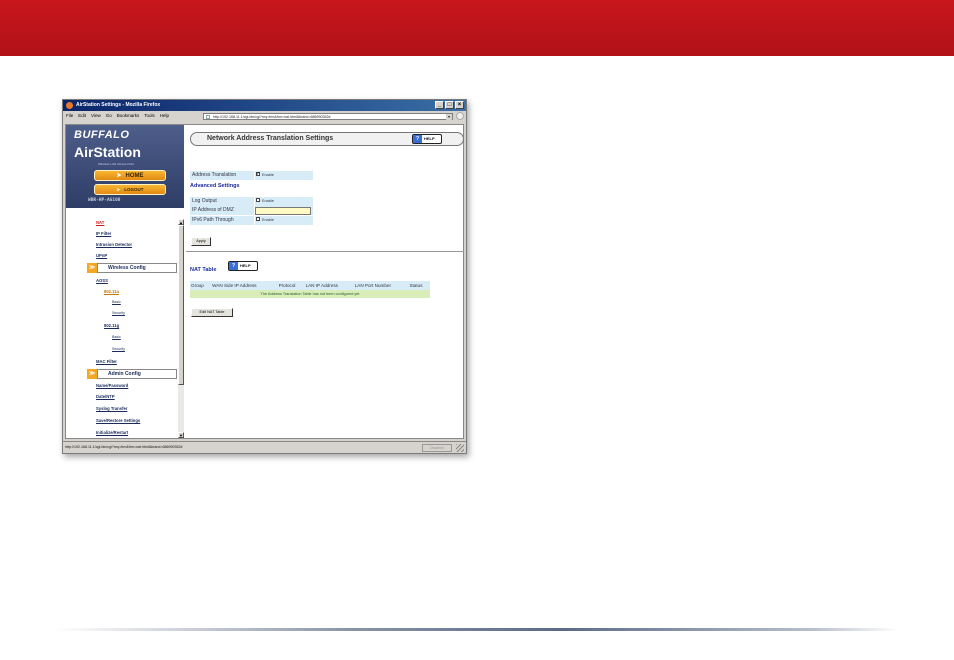  Describe the element at coordinates (112, 385) in the screenshot. I see `sidebar-link-name-password: Name/Password` at that location.